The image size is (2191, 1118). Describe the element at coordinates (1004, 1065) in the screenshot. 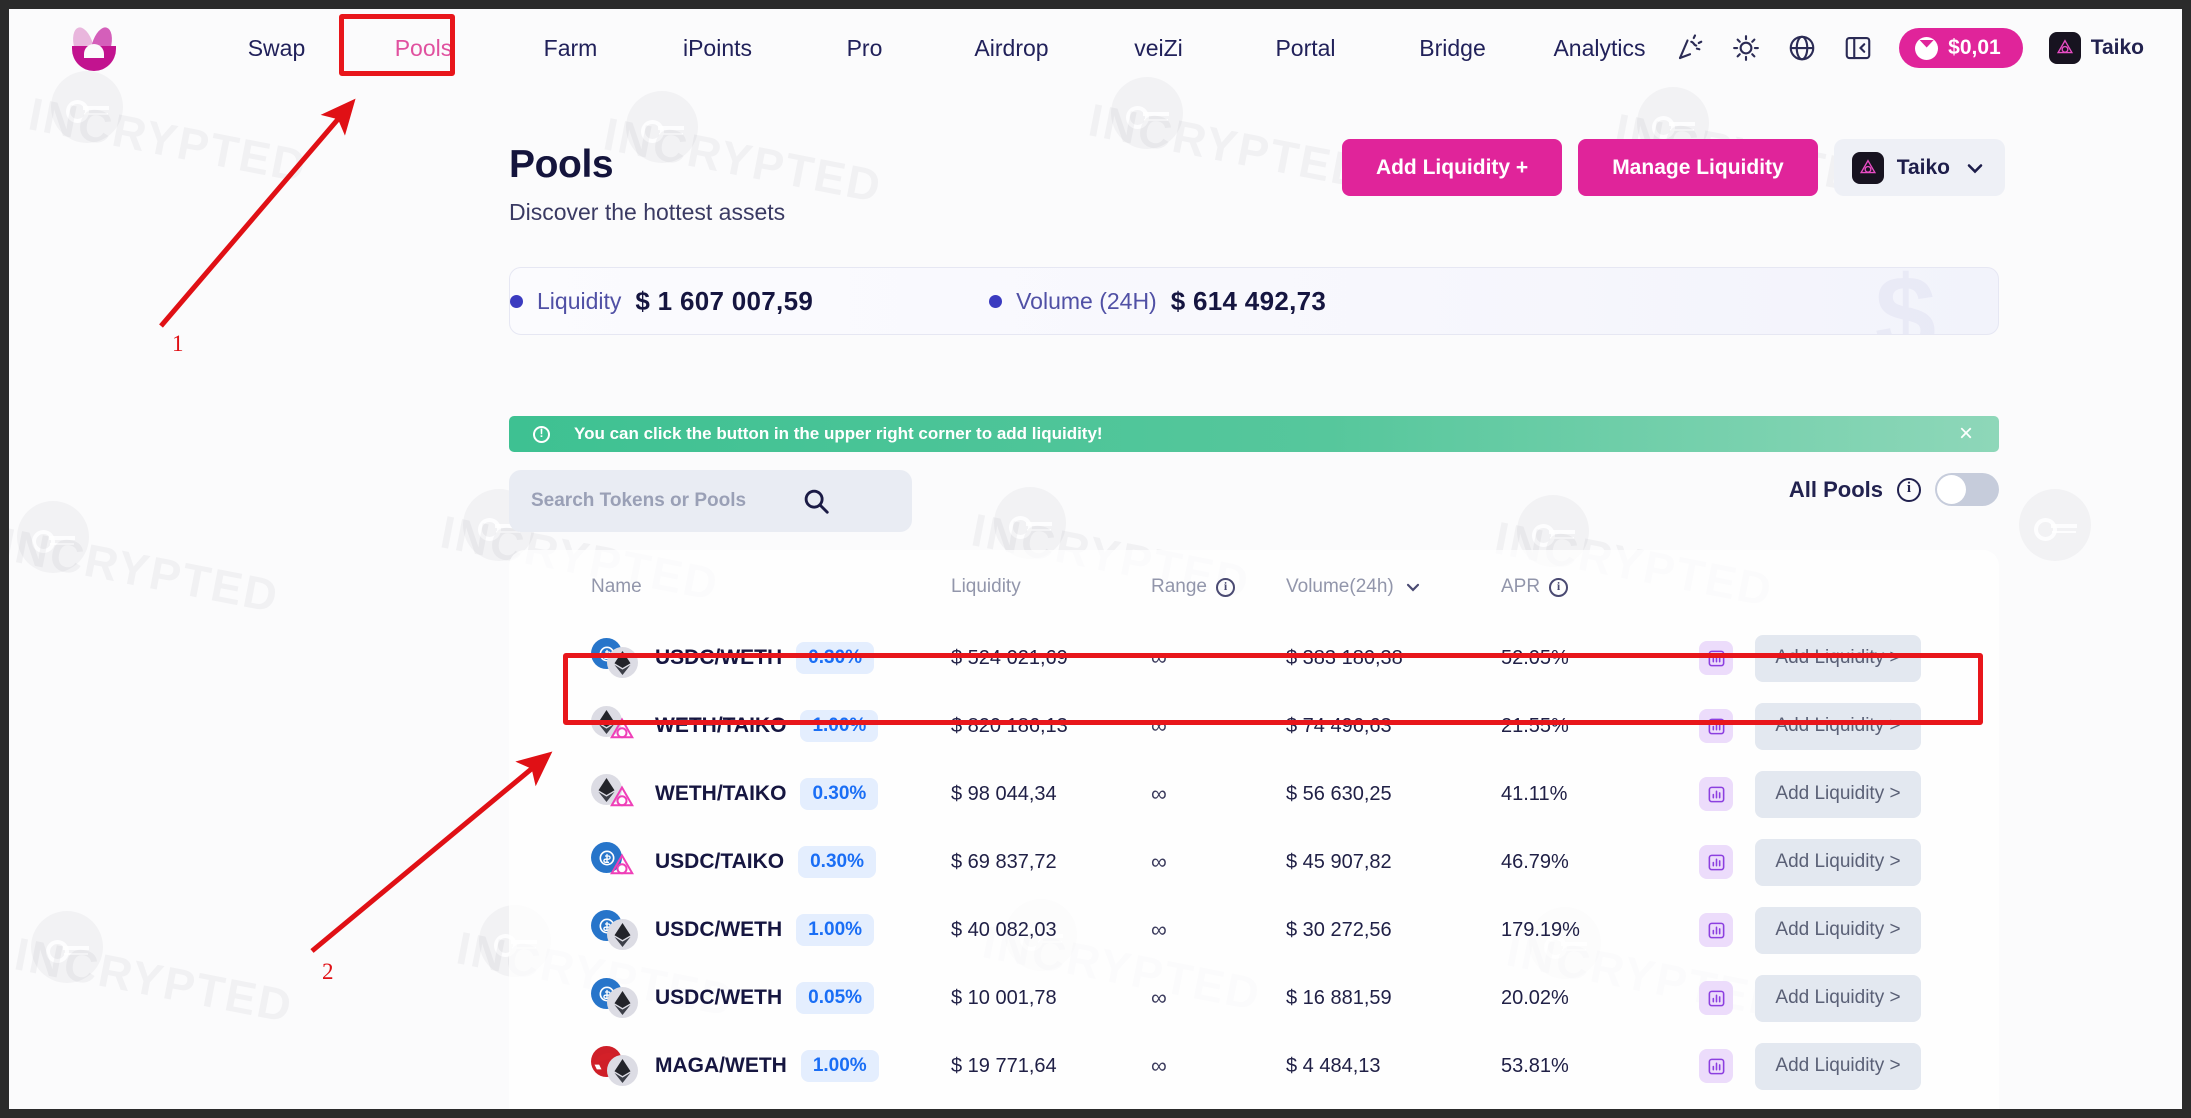

I see `pool-liquidity-value: $ 19 771,64` at that location.